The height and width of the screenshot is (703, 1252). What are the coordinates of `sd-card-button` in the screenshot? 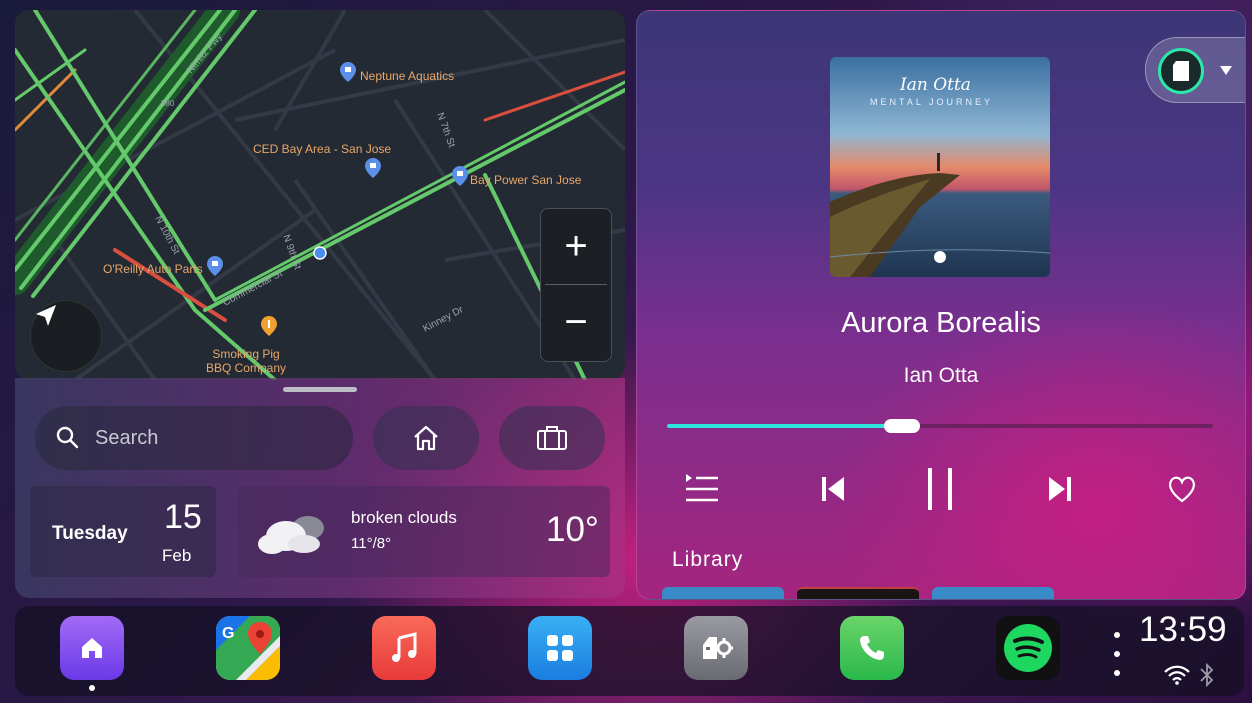 It's located at (1181, 71).